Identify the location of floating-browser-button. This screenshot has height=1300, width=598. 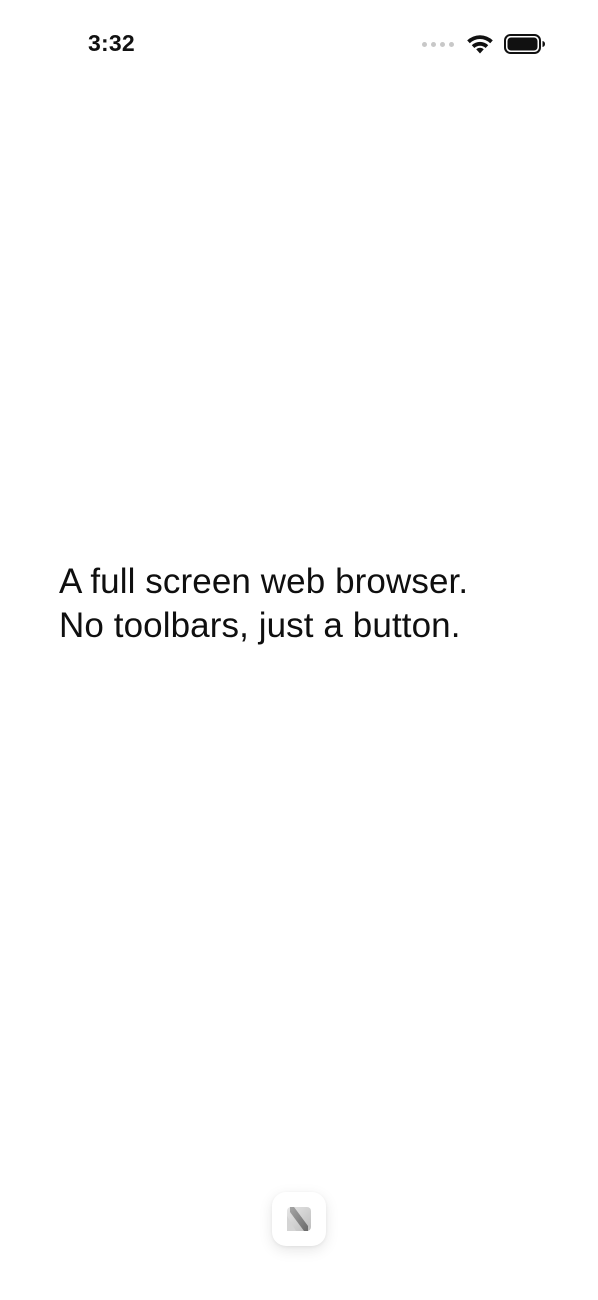
(299, 1219).